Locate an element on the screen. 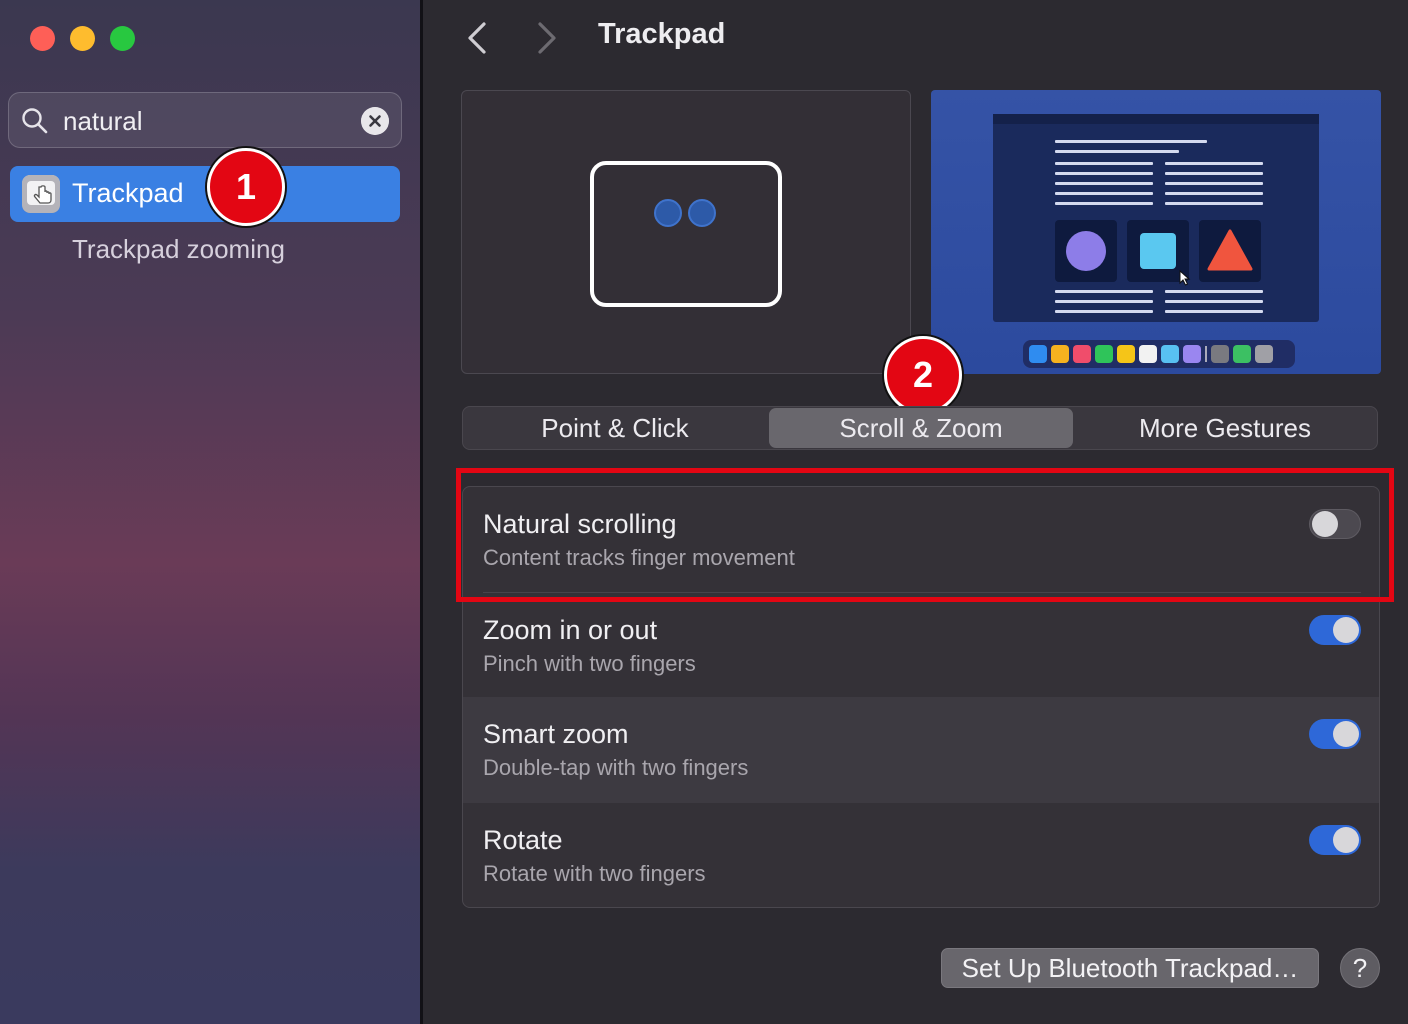 The width and height of the screenshot is (1408, 1024). search-icon is located at coordinates (35, 121).